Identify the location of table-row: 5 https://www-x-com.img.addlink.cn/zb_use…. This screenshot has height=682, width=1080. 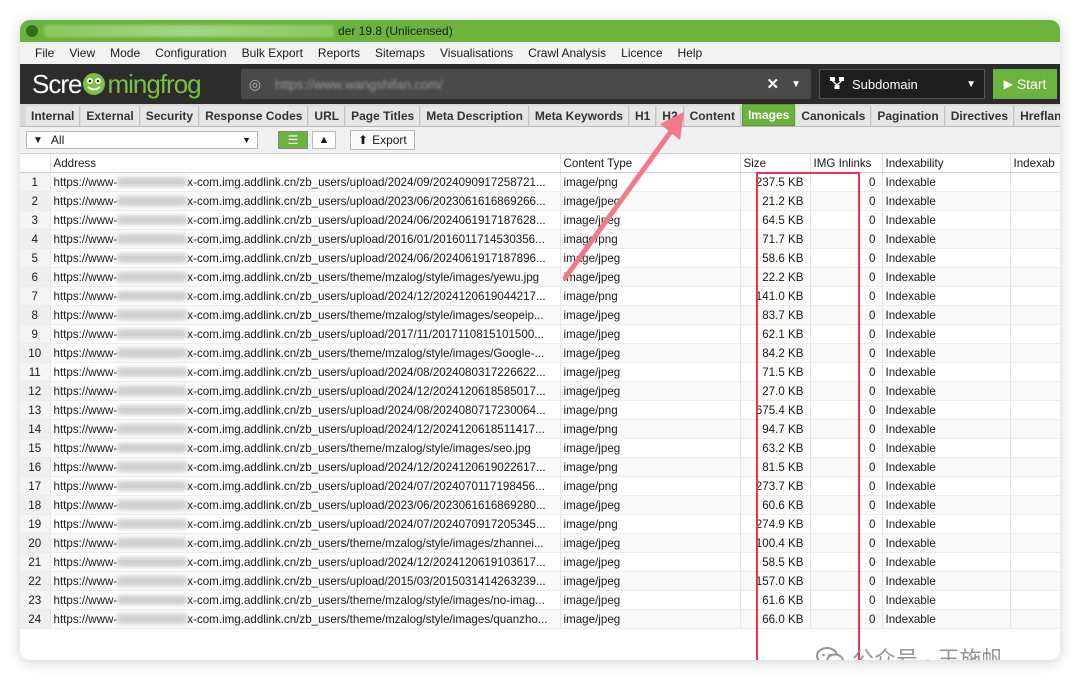
(540, 258).